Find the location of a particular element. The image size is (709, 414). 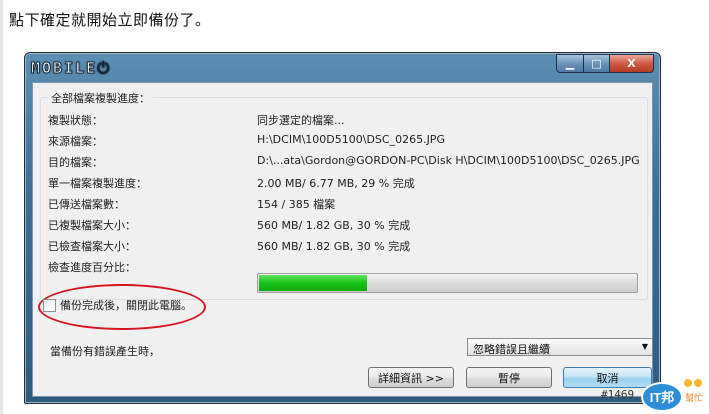

ithome-watermark-logo: IT邦 幫忙 is located at coordinates (672, 395).